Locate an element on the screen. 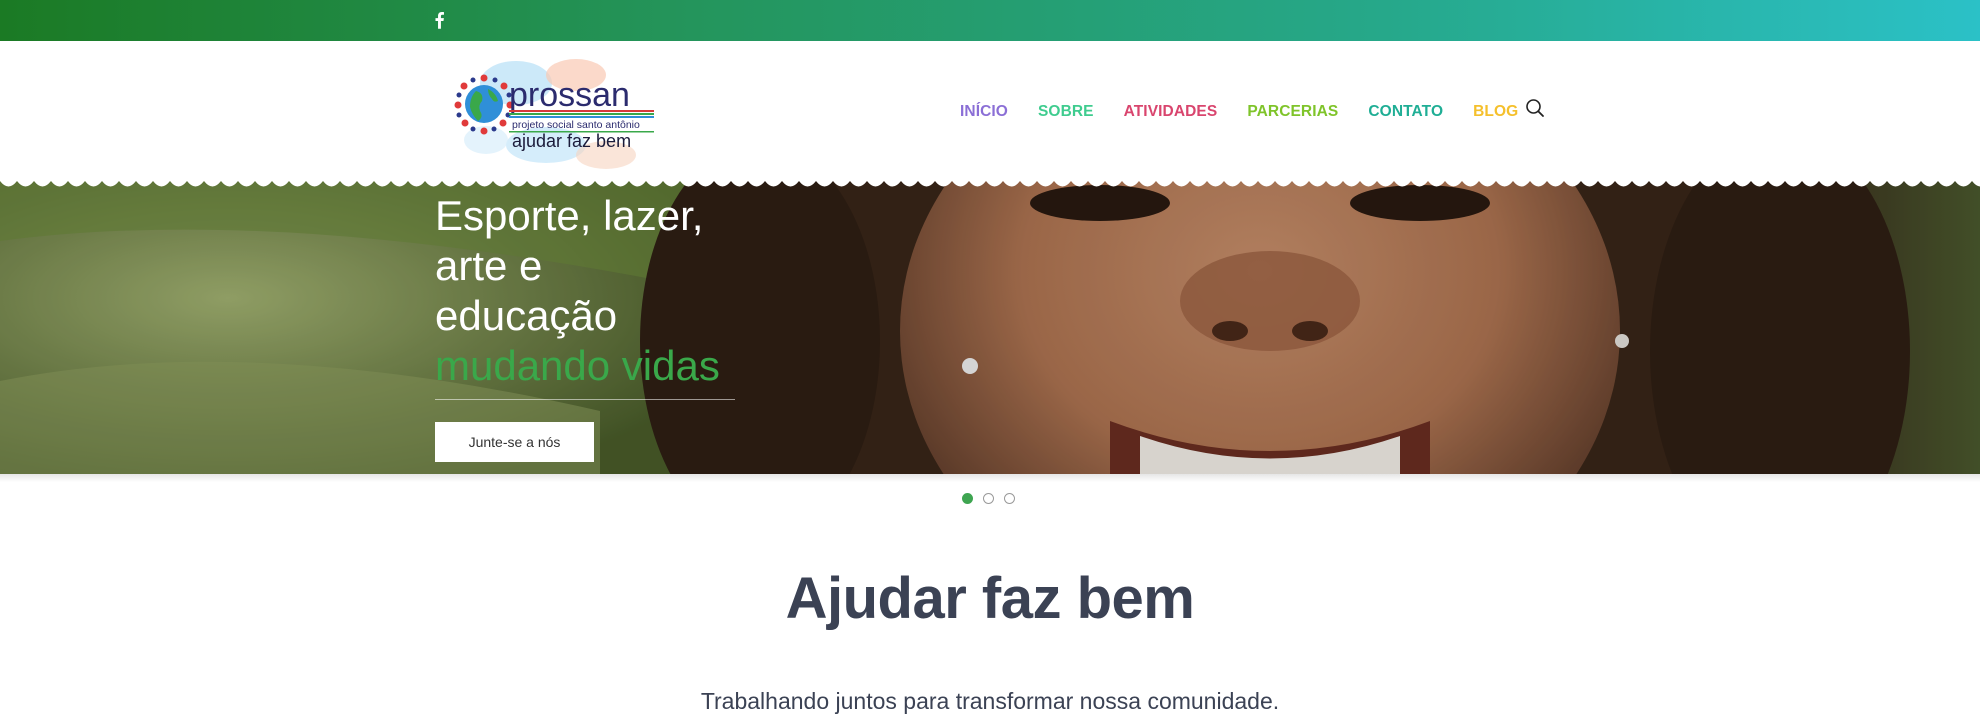 The width and height of the screenshot is (1980, 720). search-icon is located at coordinates (1535, 108).